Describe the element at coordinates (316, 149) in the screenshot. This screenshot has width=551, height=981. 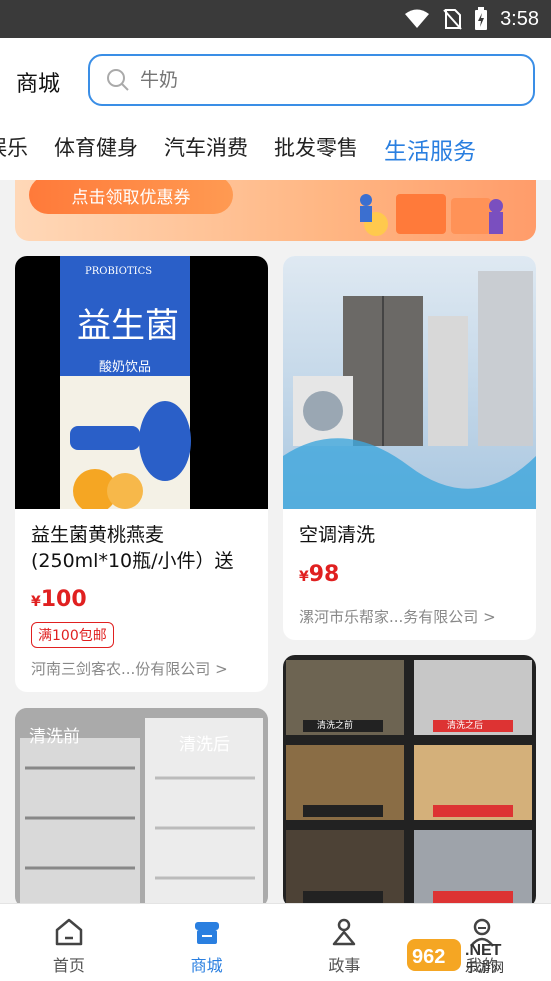
I see `tab-wholesale-retail: 批发零售` at that location.